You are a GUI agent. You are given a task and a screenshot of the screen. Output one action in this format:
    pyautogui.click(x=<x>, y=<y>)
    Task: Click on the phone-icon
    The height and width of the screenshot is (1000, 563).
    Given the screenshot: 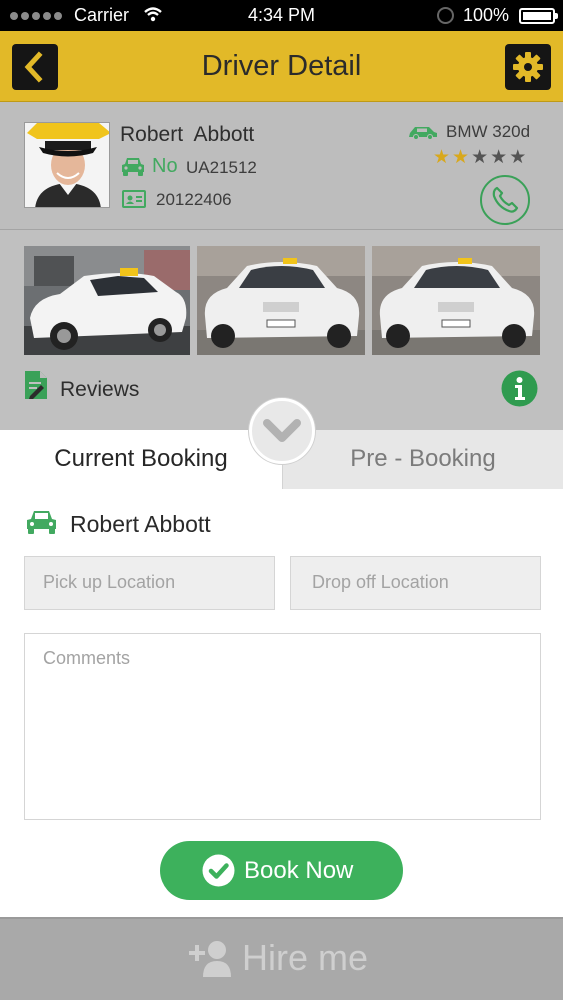 What is the action you would take?
    pyautogui.click(x=505, y=199)
    